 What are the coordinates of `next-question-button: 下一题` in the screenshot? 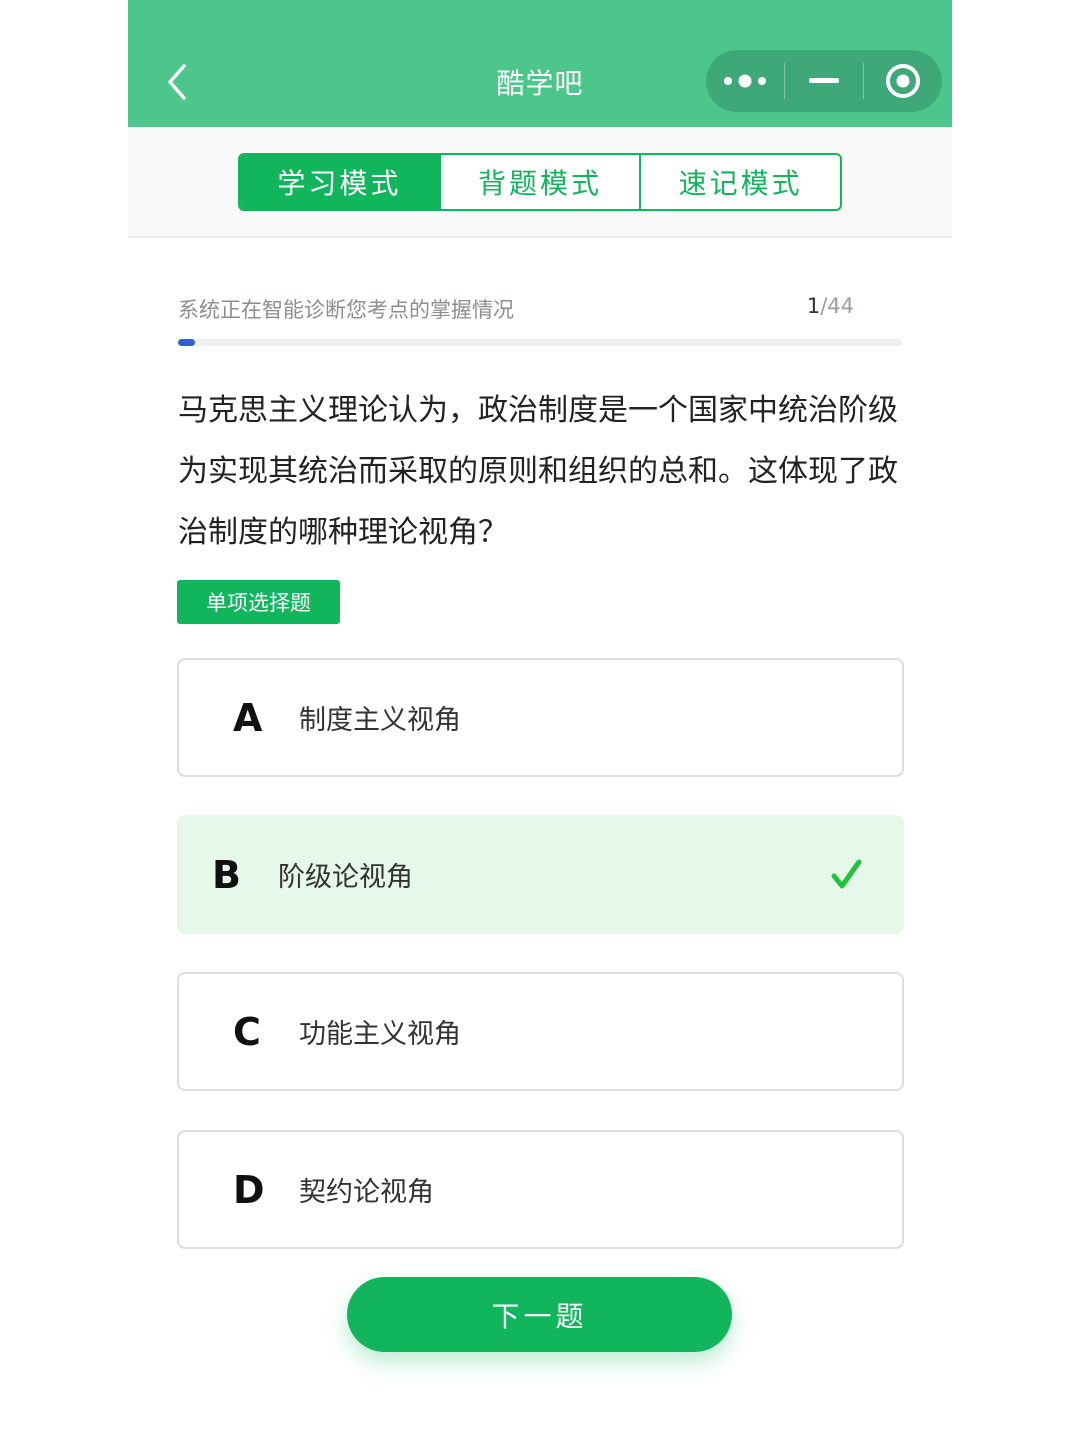 It's located at (539, 1314).